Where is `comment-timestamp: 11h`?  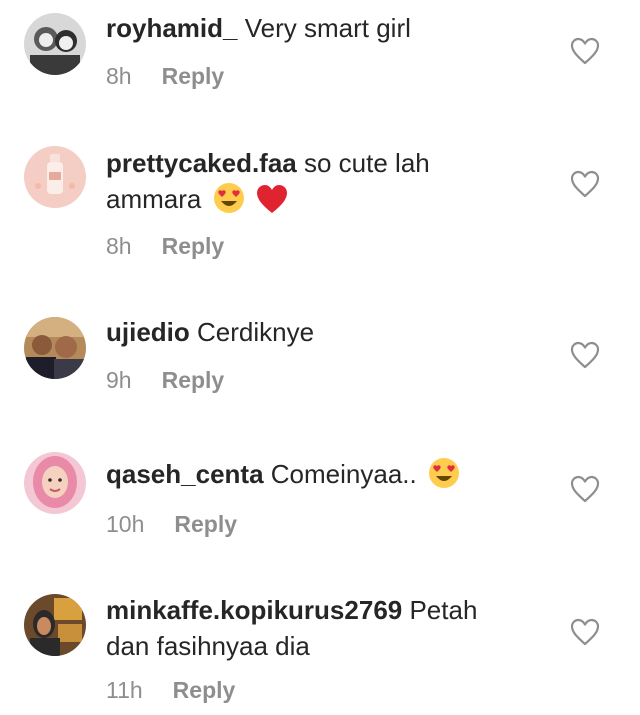
comment-timestamp: 11h is located at coordinates (124, 690).